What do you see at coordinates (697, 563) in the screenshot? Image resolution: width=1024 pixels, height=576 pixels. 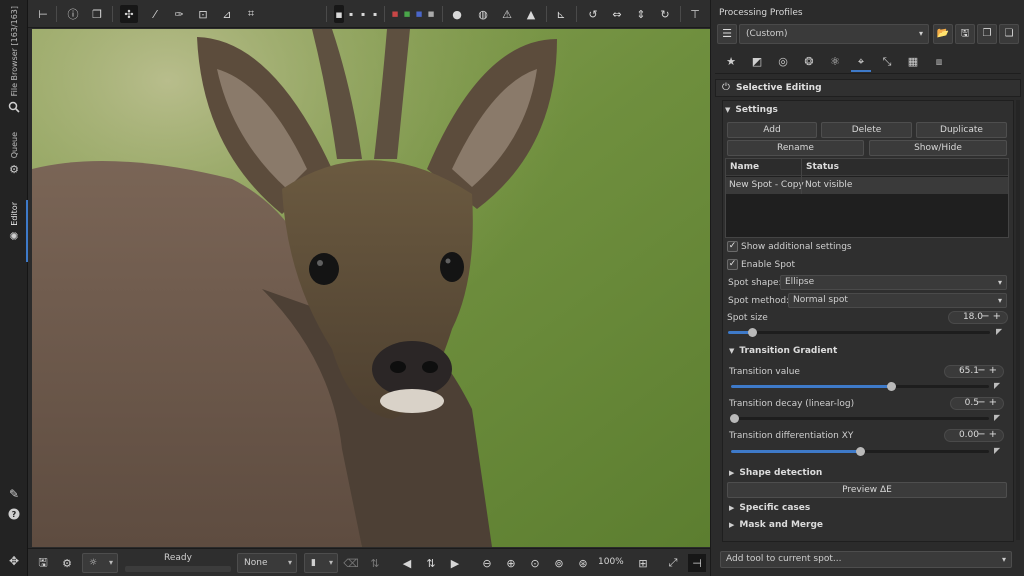 I see `hide-right-panel-icon: ⊣` at bounding box center [697, 563].